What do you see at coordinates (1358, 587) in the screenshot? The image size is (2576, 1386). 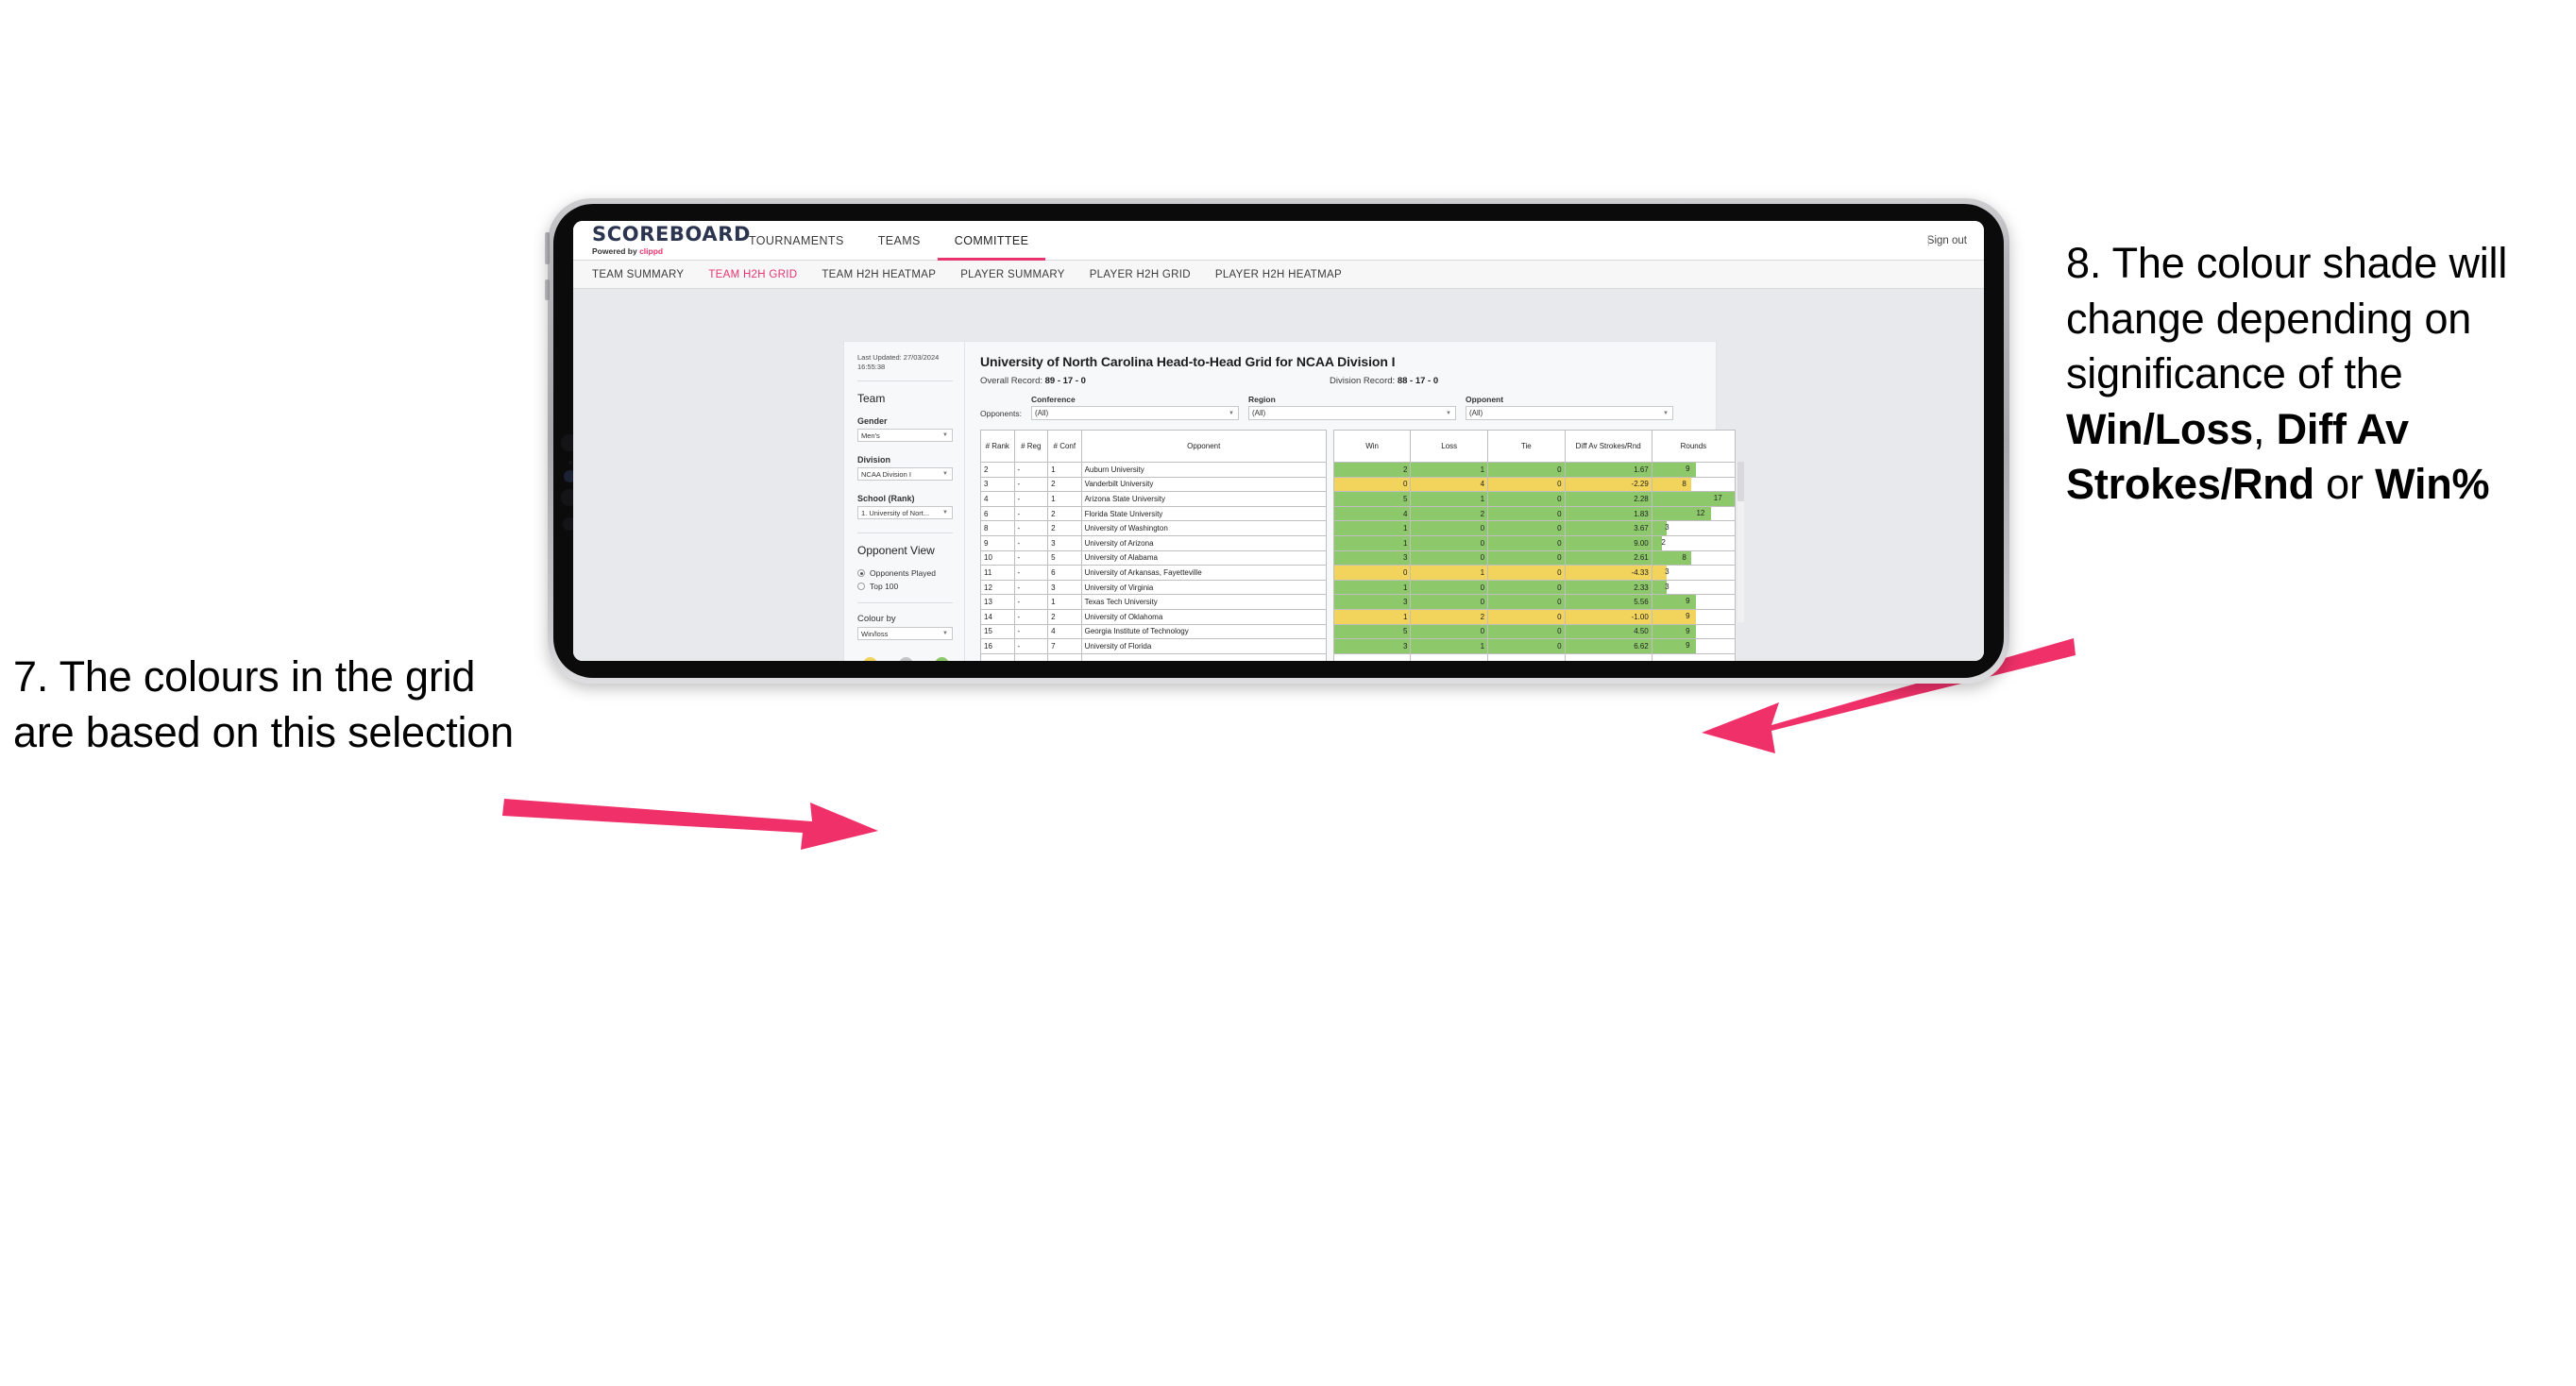 I see `table-row: 12-3 University of Virginia 1 0 0 2.33 3` at bounding box center [1358, 587].